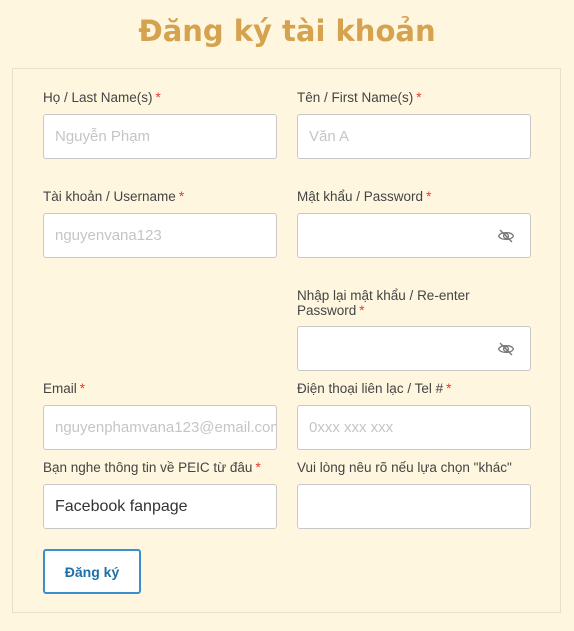 The height and width of the screenshot is (631, 574). I want to click on password-label: Mật khẩu / Password *, so click(364, 196).